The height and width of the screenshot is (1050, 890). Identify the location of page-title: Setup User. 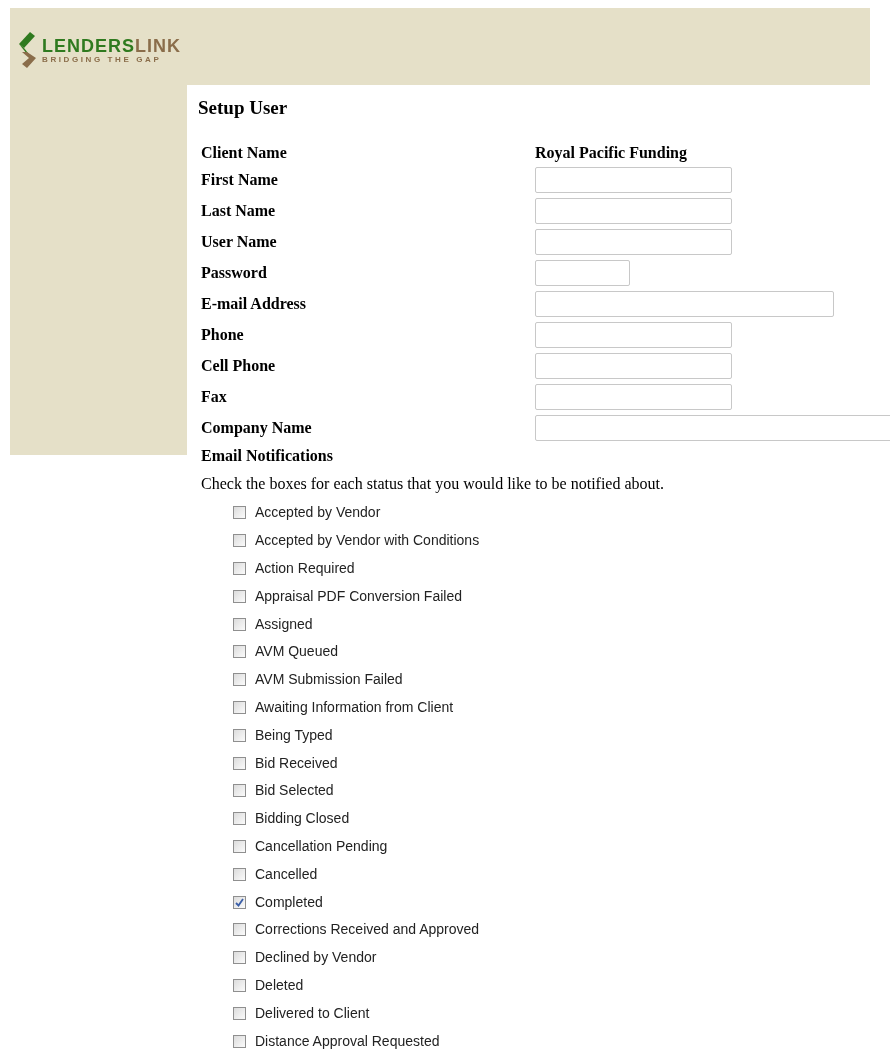
(243, 108).